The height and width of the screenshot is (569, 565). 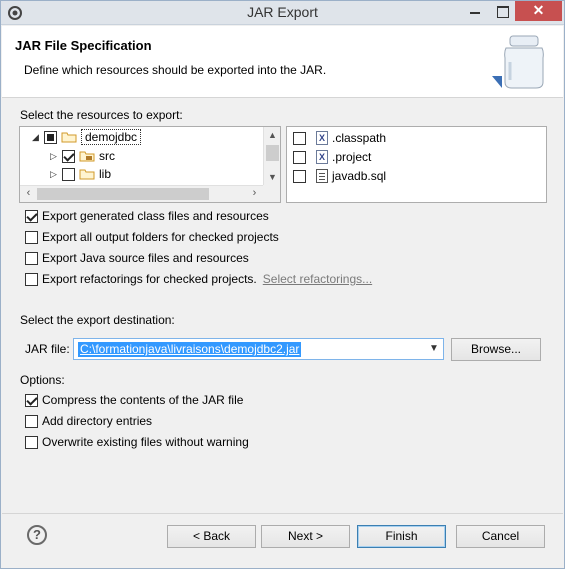 I want to click on finish-button: Finish, so click(x=401, y=536).